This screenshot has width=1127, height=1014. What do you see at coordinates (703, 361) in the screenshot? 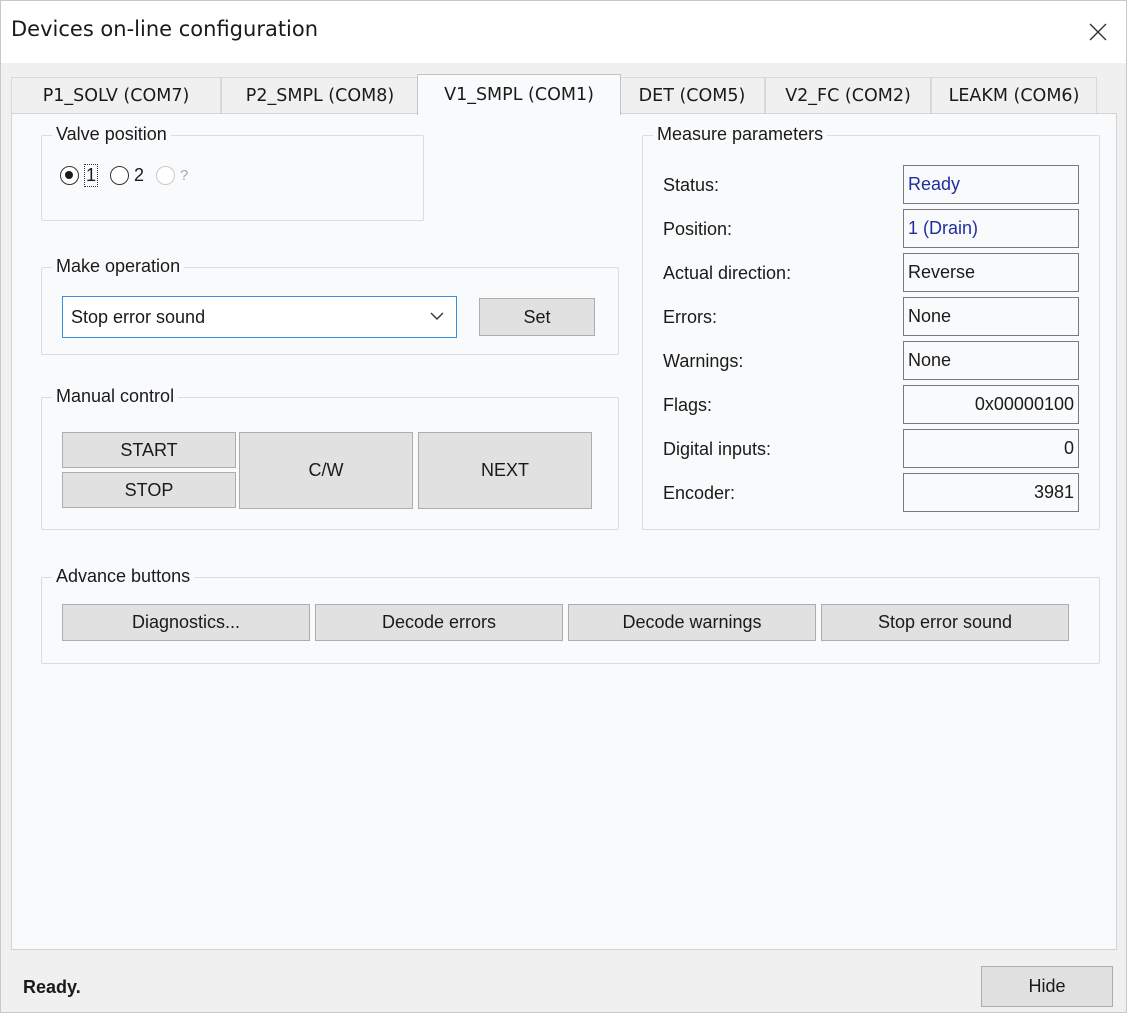
I see `warnings-label: Warnings:` at bounding box center [703, 361].